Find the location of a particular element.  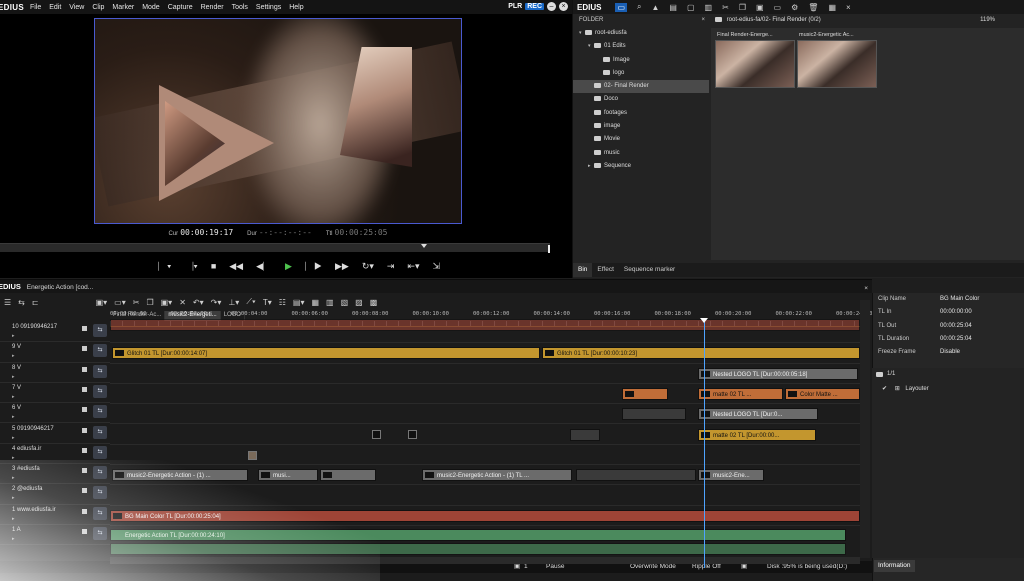

close-bin-icon: × is located at coordinates (848, 7).